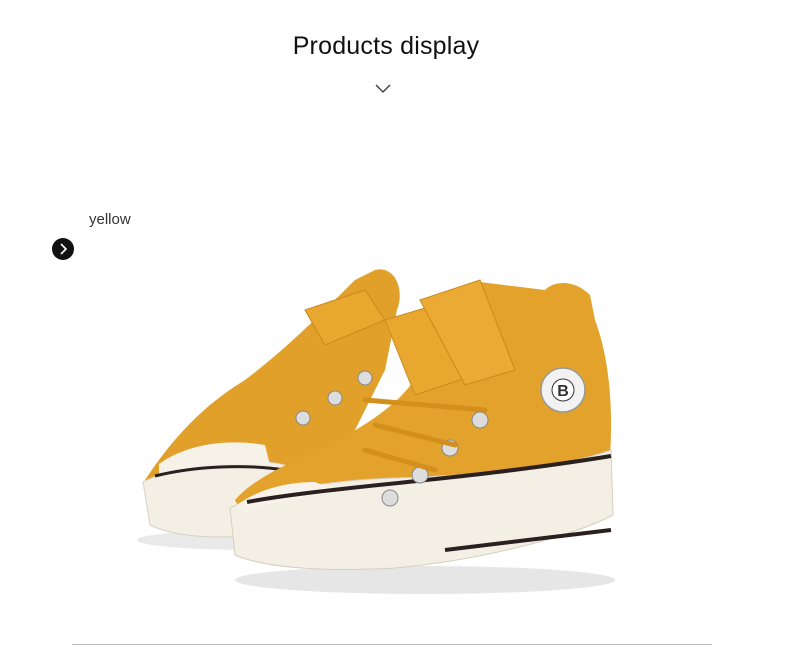 The height and width of the screenshot is (666, 790). What do you see at coordinates (383, 88) in the screenshot?
I see `chevron-down-icon` at bounding box center [383, 88].